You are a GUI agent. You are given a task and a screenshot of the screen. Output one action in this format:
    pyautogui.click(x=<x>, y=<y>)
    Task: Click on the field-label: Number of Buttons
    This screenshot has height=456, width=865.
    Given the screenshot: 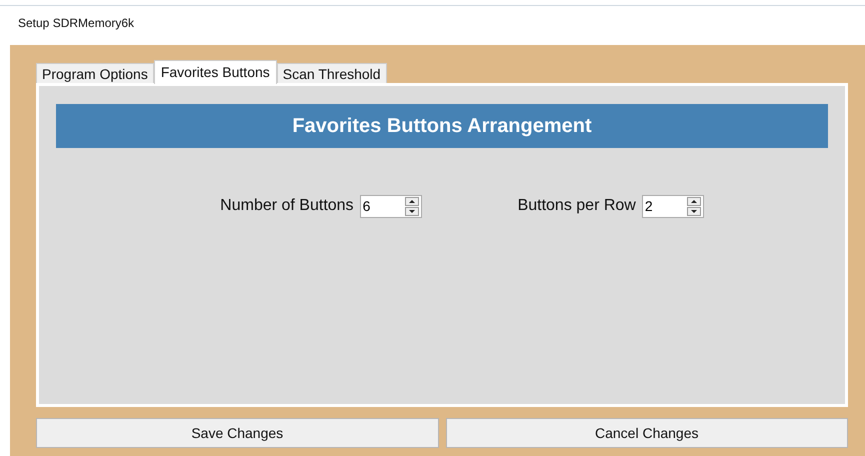 What is the action you would take?
    pyautogui.click(x=287, y=206)
    